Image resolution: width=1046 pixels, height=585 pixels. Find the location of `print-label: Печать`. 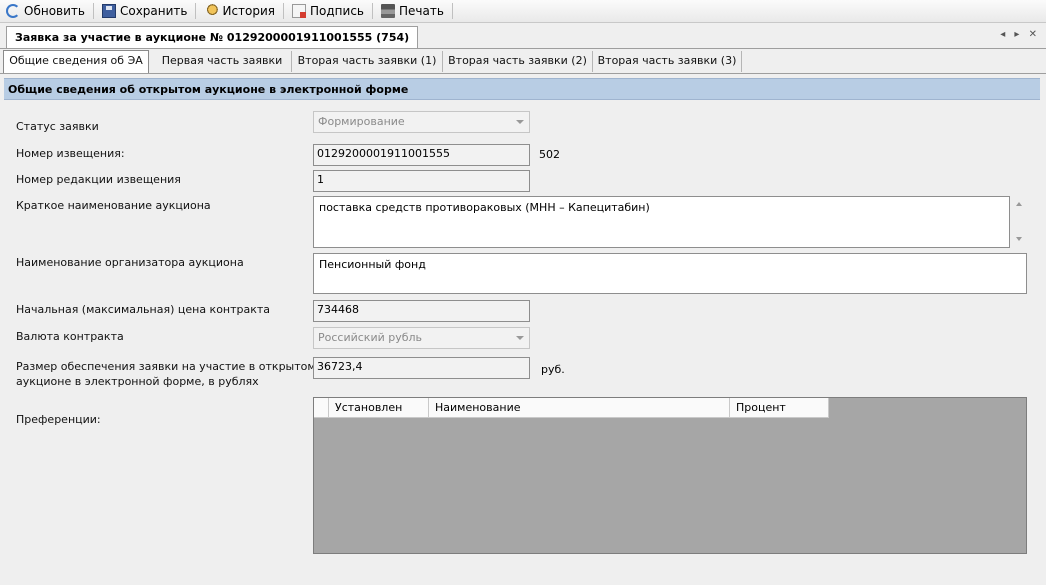

print-label: Печать is located at coordinates (421, 11).